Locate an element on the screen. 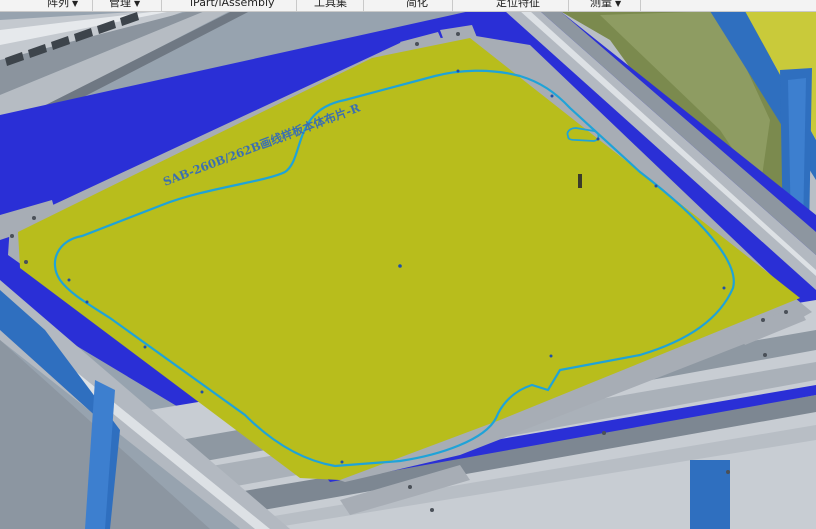  ribbon-tab-pattern: 阵列 ▼ is located at coordinates (62, 5).